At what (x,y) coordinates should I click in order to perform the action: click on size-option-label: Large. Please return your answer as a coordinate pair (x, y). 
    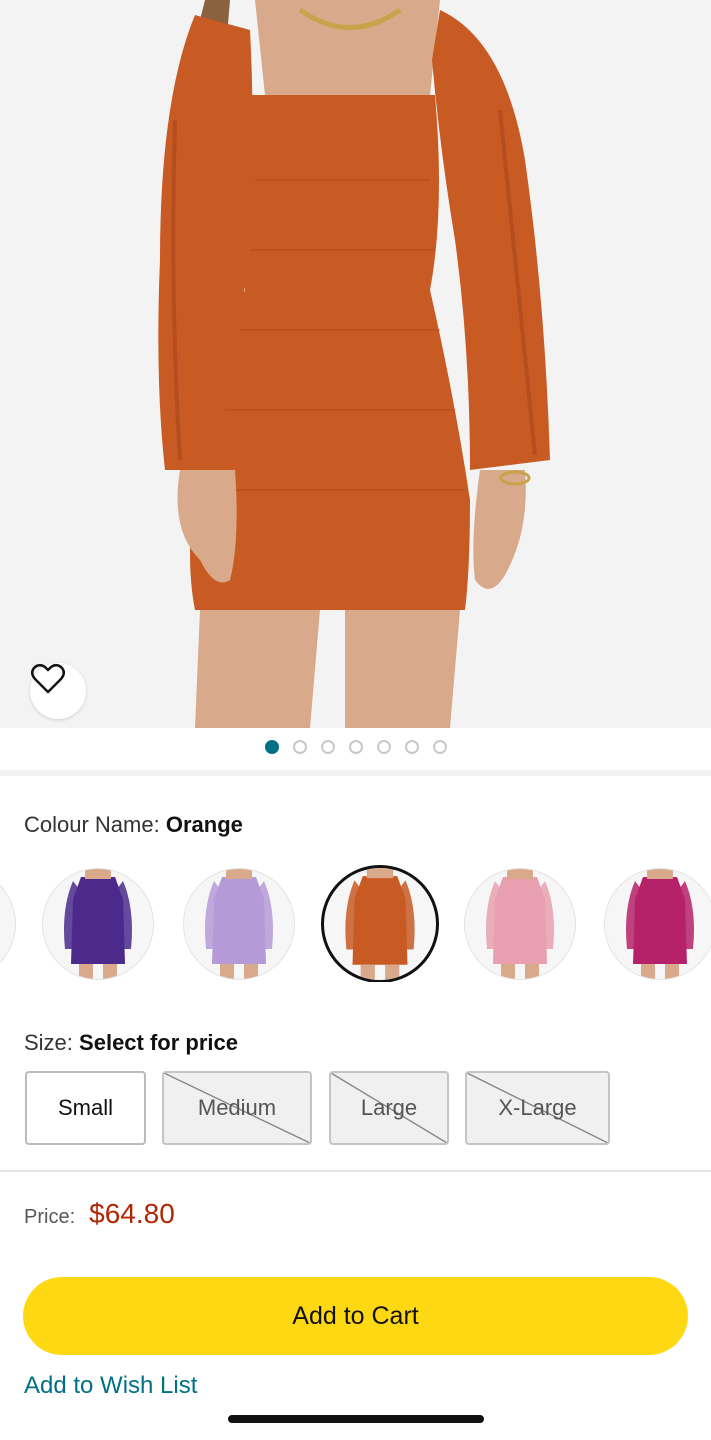
    Looking at the image, I should click on (389, 1107).